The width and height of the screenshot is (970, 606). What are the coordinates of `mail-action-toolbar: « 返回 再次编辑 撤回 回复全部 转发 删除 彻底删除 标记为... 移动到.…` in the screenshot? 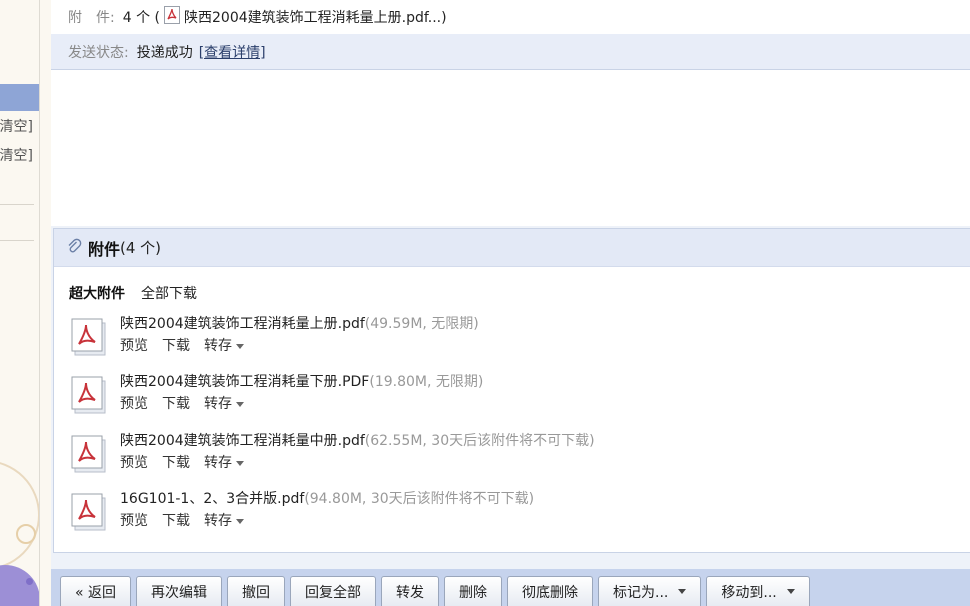 It's located at (510, 587).